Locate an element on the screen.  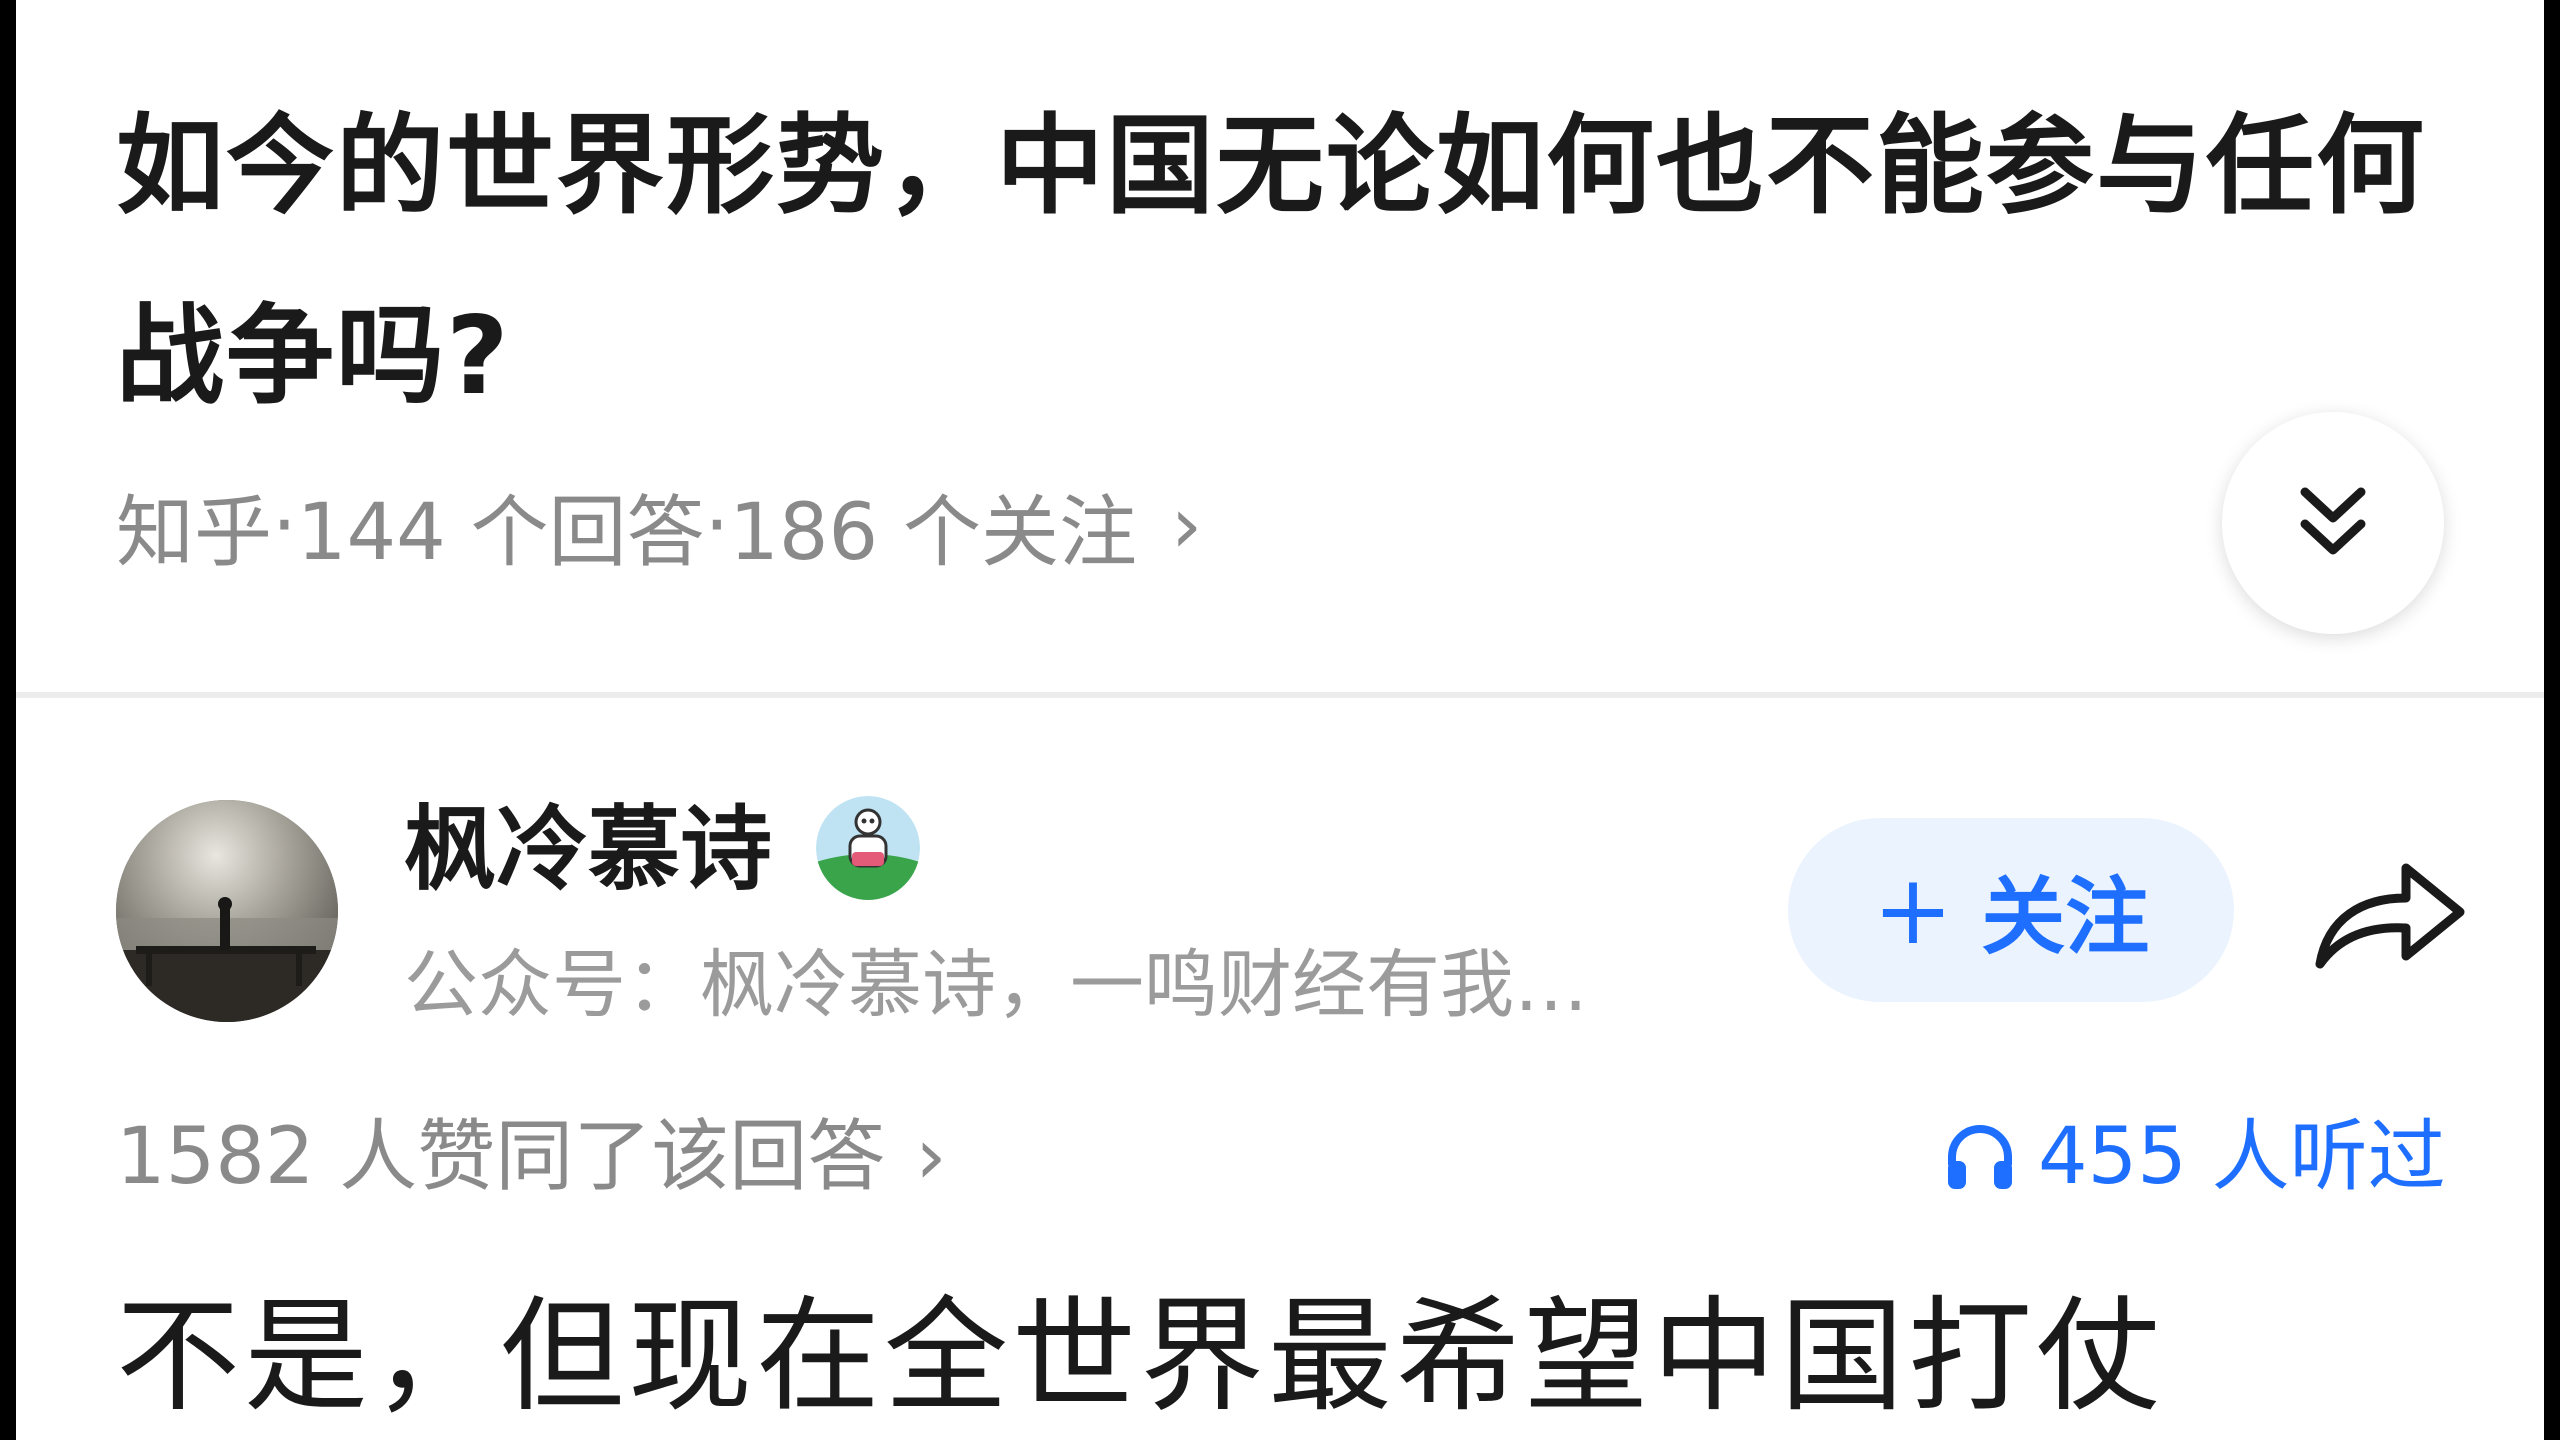
avatar-image is located at coordinates (227, 911).